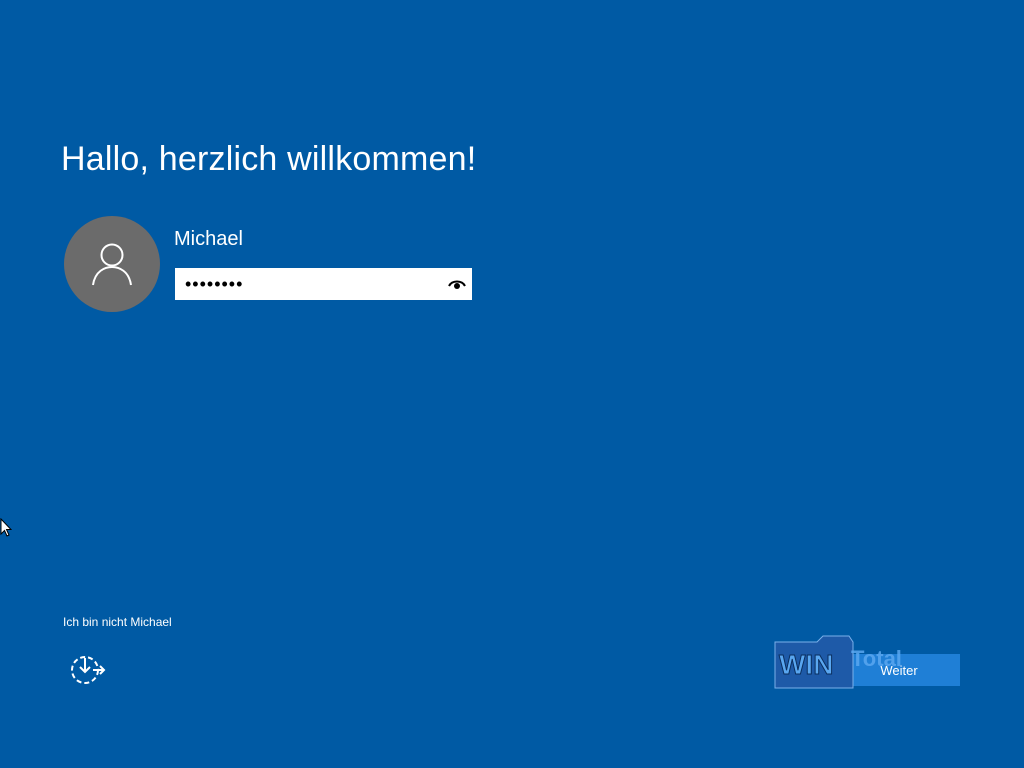  Describe the element at coordinates (308, 284) in the screenshot. I see `password-value: ••••••••` at that location.